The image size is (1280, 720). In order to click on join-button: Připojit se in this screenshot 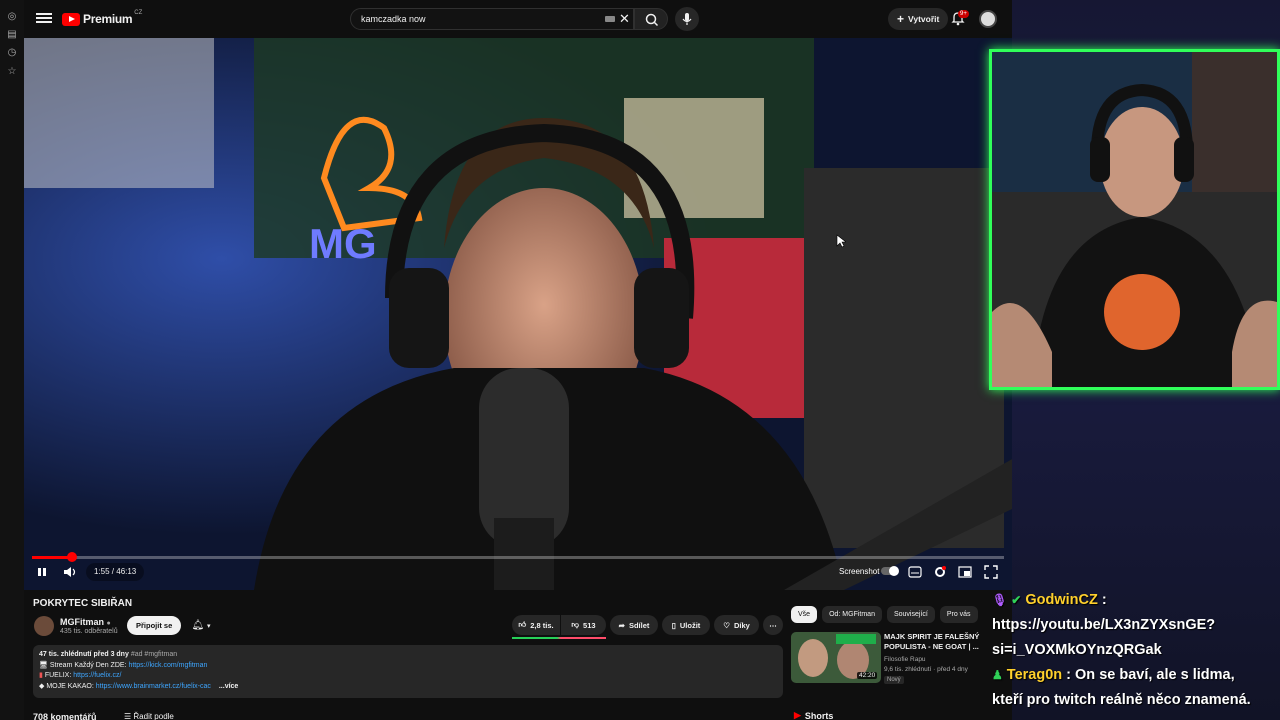, I will do `click(154, 625)`.